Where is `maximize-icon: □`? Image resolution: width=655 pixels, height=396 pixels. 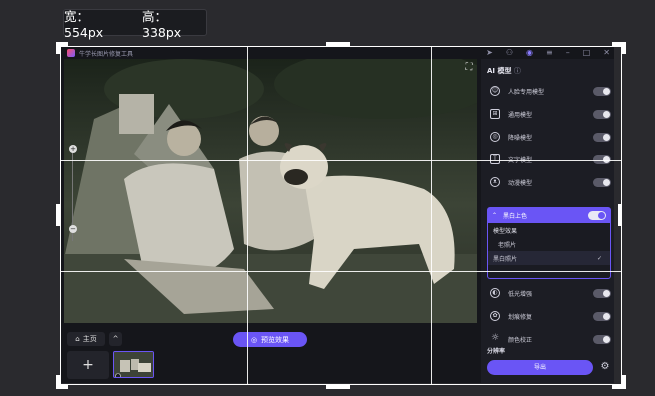
maximize-icon: □ is located at coordinates (587, 52).